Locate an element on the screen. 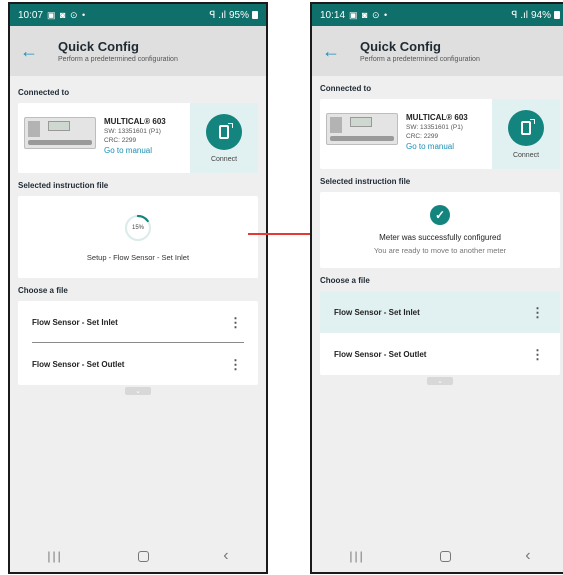 Image resolution: width=563 pixels, height=575 pixels. progress-ring: 15% is located at coordinates (138, 228).